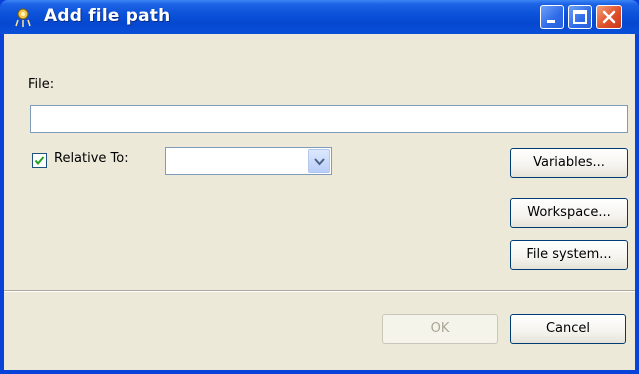 This screenshot has height=374, width=639. I want to click on dropdown-button, so click(319, 161).